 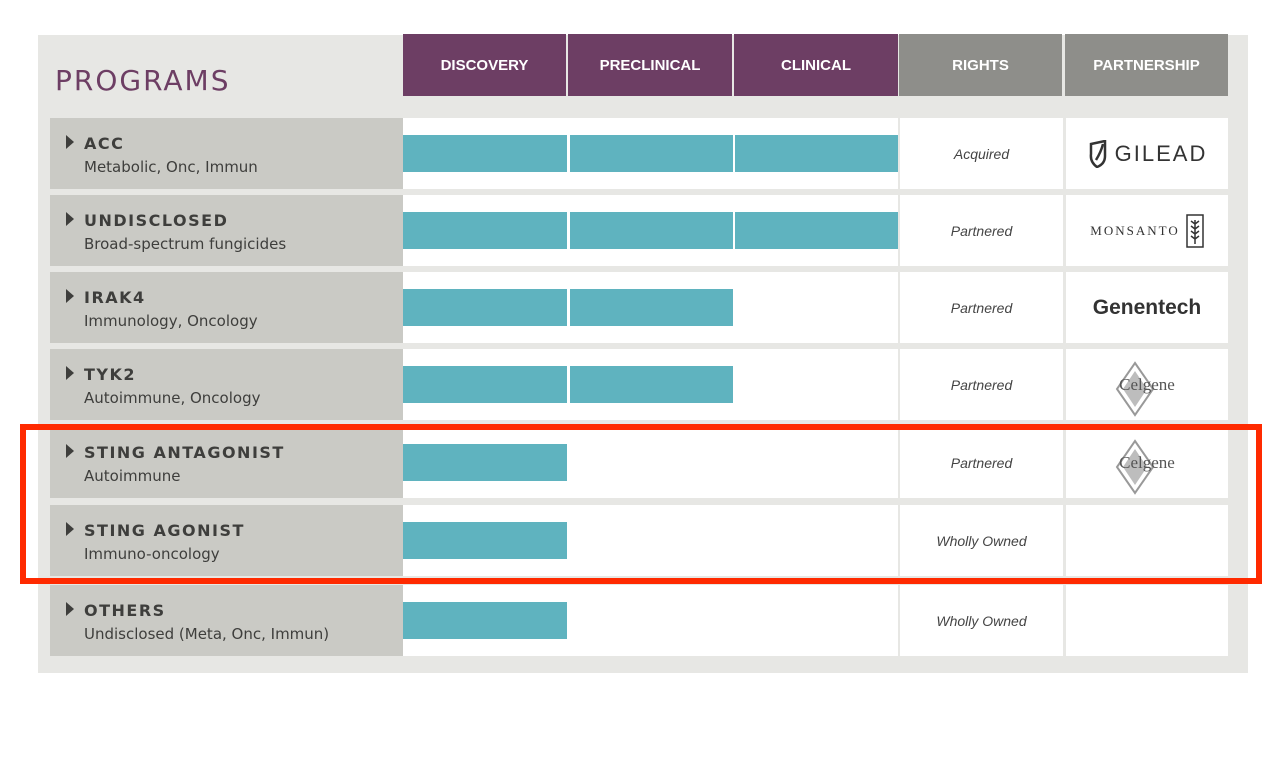 I want to click on program-name: TYK2, so click(x=110, y=374).